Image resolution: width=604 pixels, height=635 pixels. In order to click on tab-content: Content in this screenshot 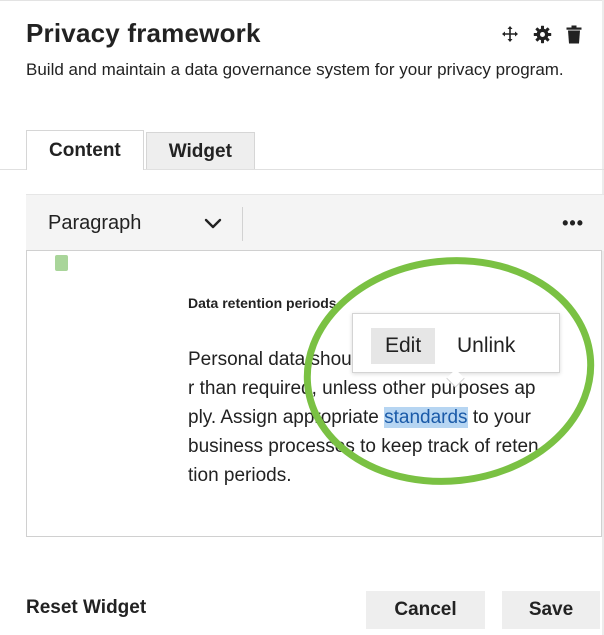, I will do `click(85, 150)`.